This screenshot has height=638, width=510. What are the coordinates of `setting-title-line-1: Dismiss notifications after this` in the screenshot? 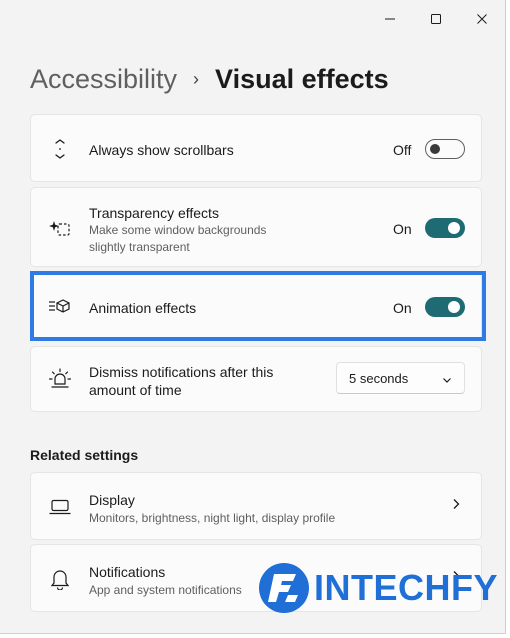 It's located at (181, 372).